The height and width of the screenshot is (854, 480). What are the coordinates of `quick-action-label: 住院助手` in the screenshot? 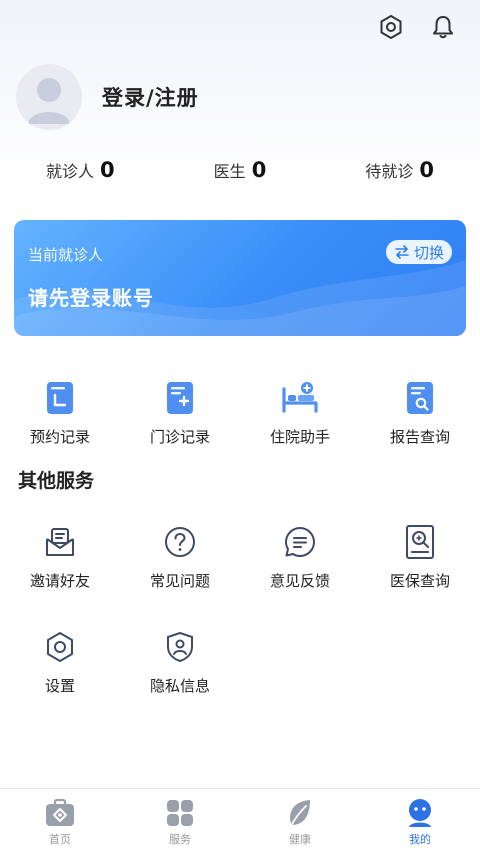 It's located at (299, 437).